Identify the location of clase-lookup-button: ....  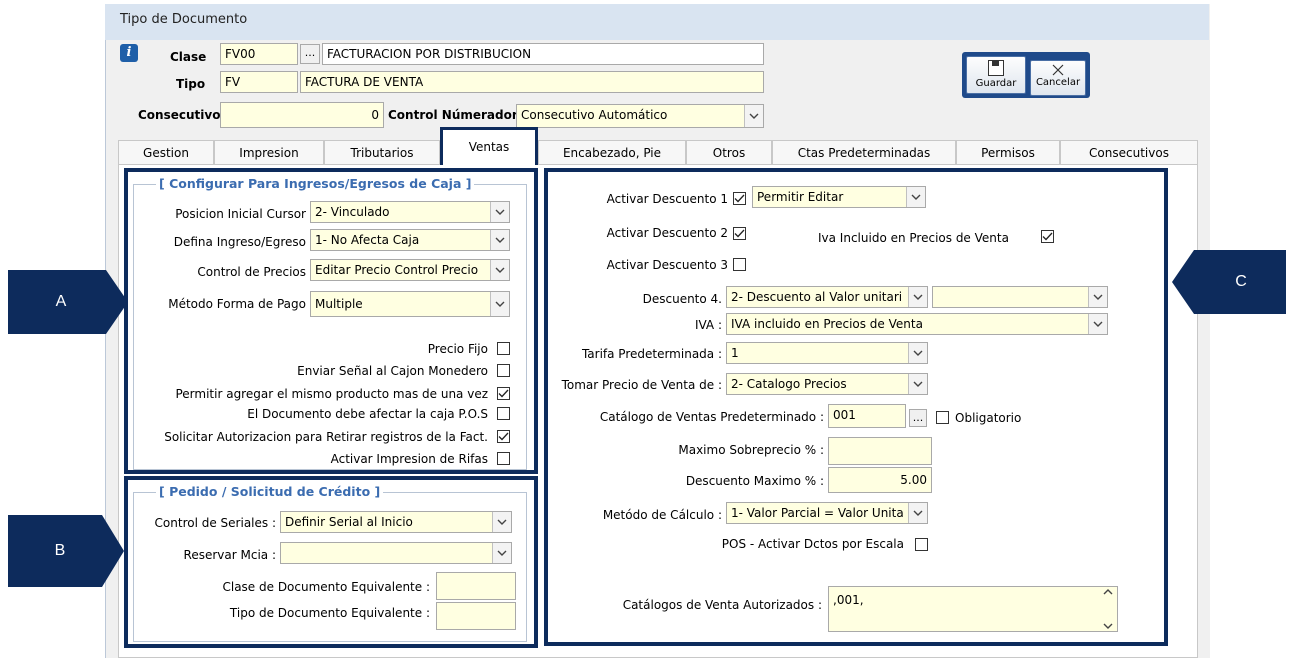
(310, 54).